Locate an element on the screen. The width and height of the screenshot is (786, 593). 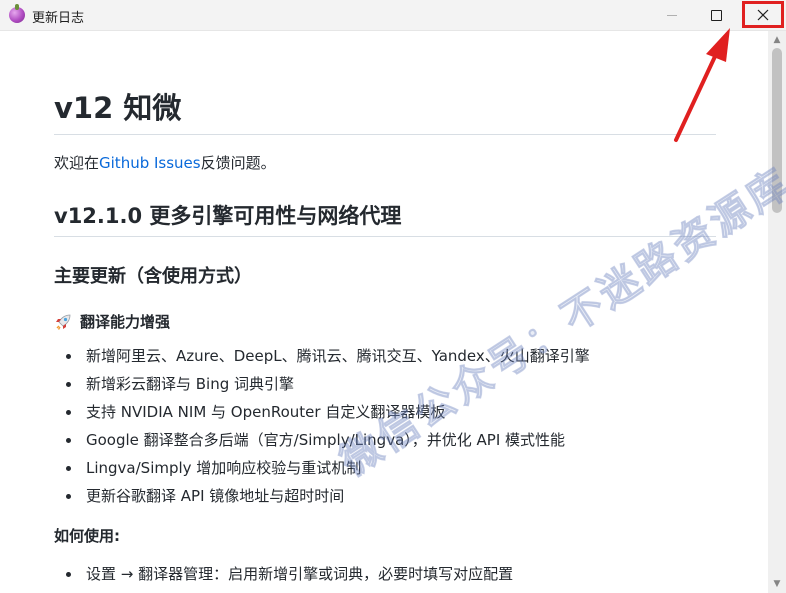
minimize-button is located at coordinates (672, 15).